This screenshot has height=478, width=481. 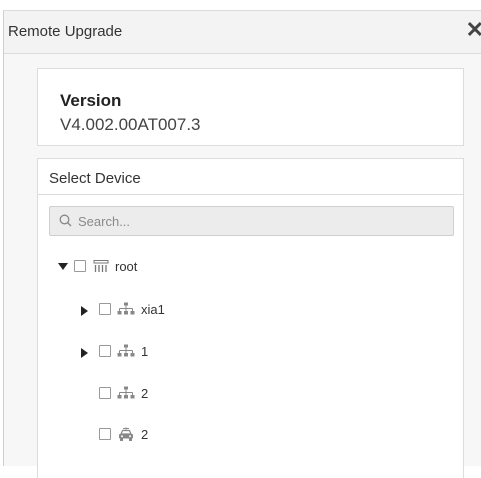 What do you see at coordinates (153, 309) in the screenshot?
I see `node-label: xia1` at bounding box center [153, 309].